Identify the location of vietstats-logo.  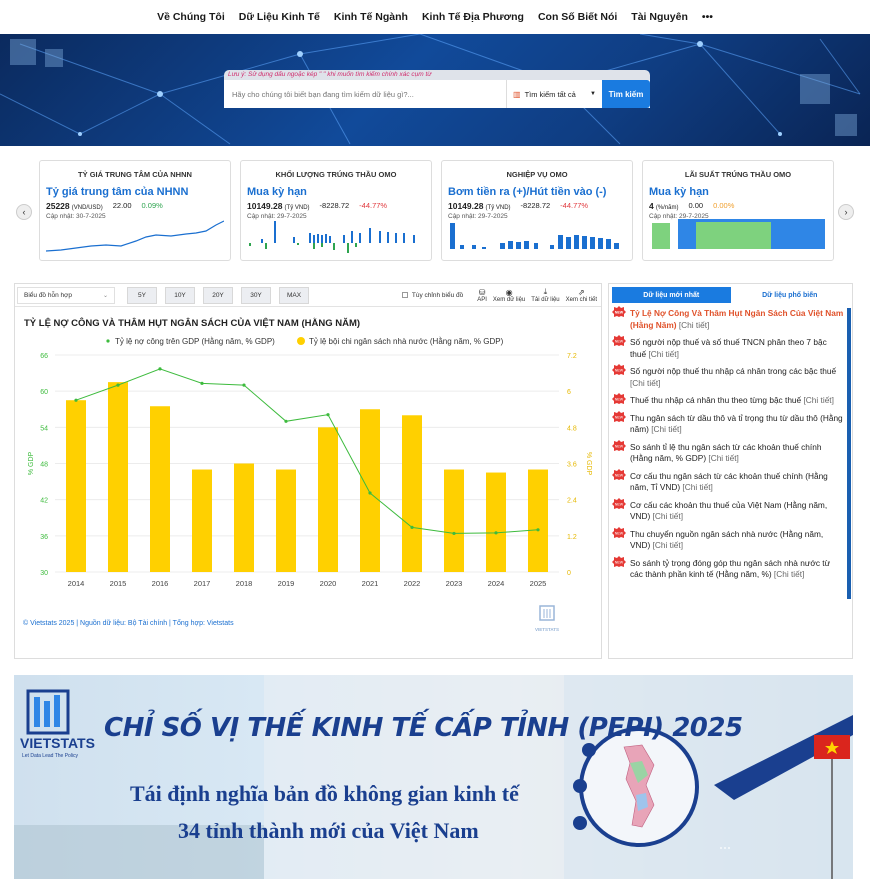
(48, 714).